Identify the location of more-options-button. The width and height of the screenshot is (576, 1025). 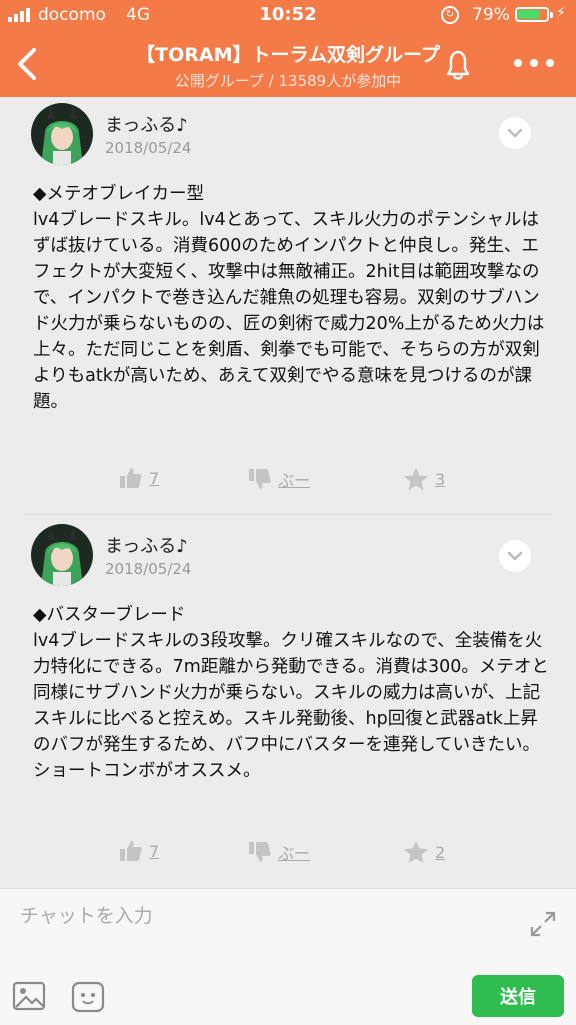
(534, 63).